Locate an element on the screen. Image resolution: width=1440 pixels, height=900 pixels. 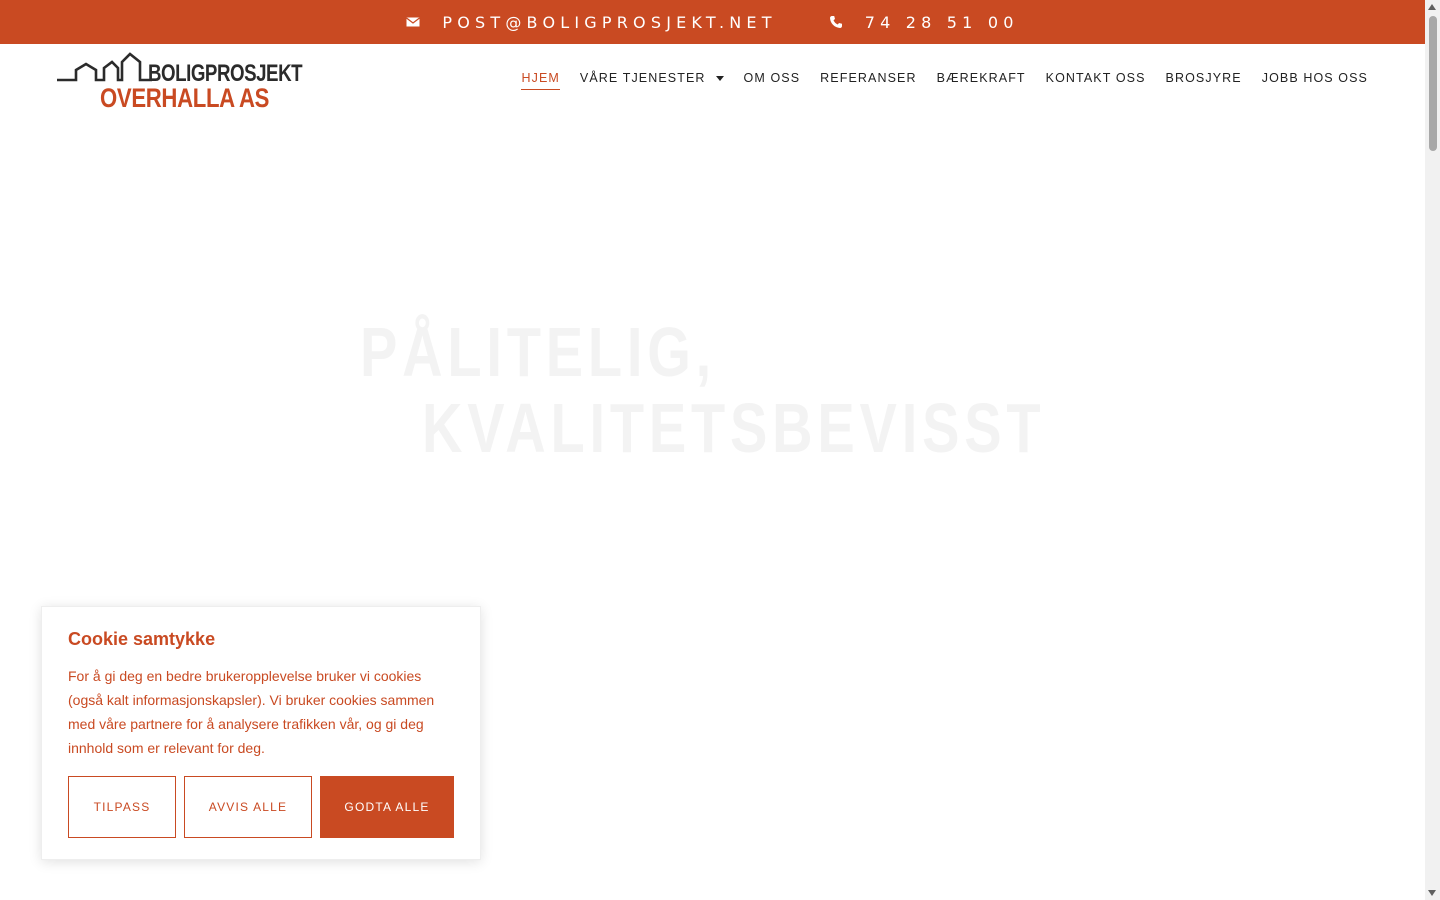
email-contact: POST@BOLIGPROSJEKT.NET is located at coordinates (591, 22).